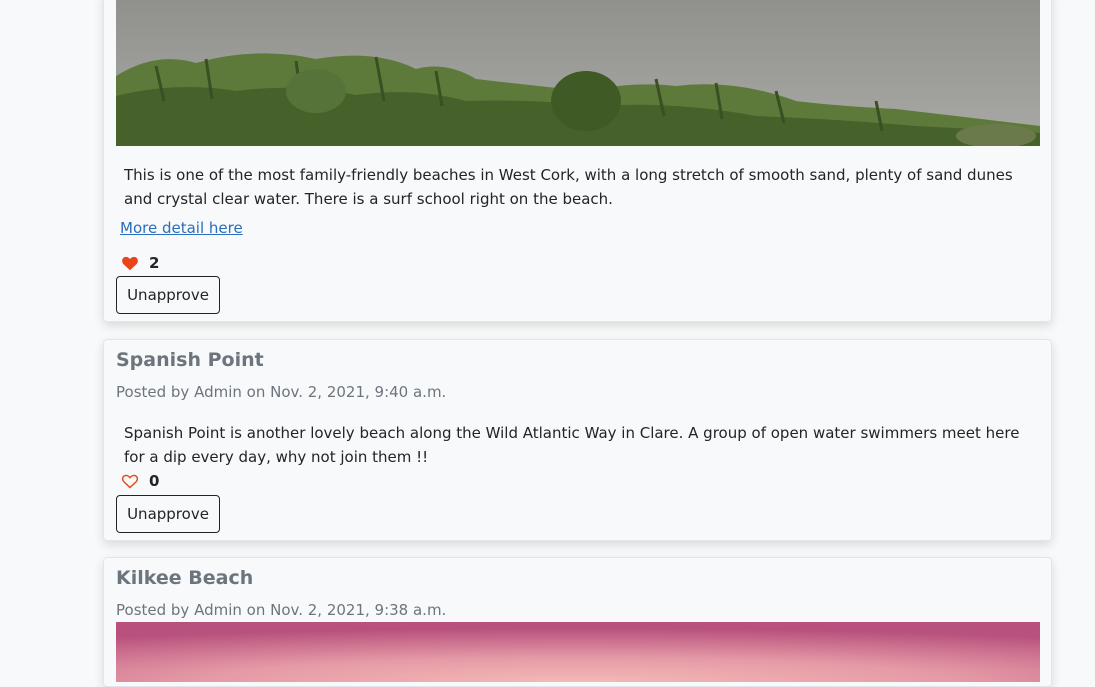  I want to click on more-detail-link: More detail here, so click(181, 228).